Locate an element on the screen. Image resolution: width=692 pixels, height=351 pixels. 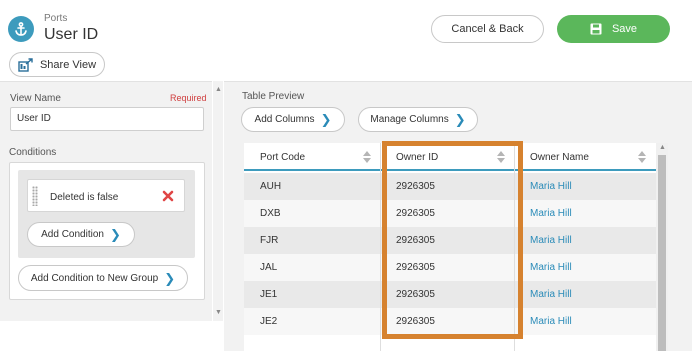
share-view-button: Share View is located at coordinates (57, 64).